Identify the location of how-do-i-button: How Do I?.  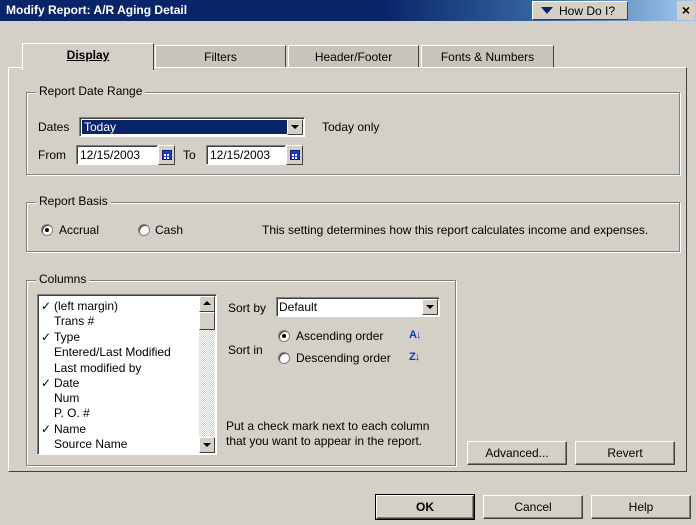
(580, 10).